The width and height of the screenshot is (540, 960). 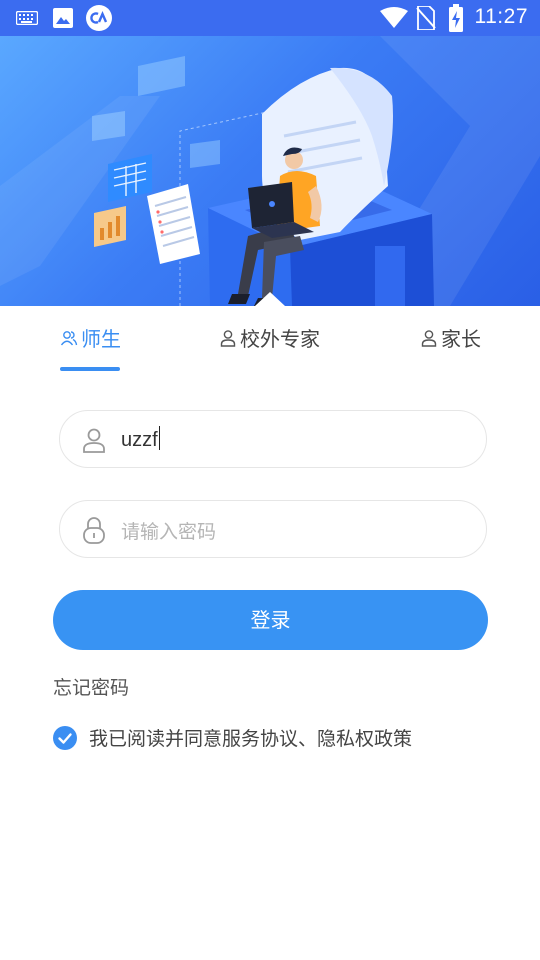 I want to click on login-button: 登录, so click(x=270, y=620).